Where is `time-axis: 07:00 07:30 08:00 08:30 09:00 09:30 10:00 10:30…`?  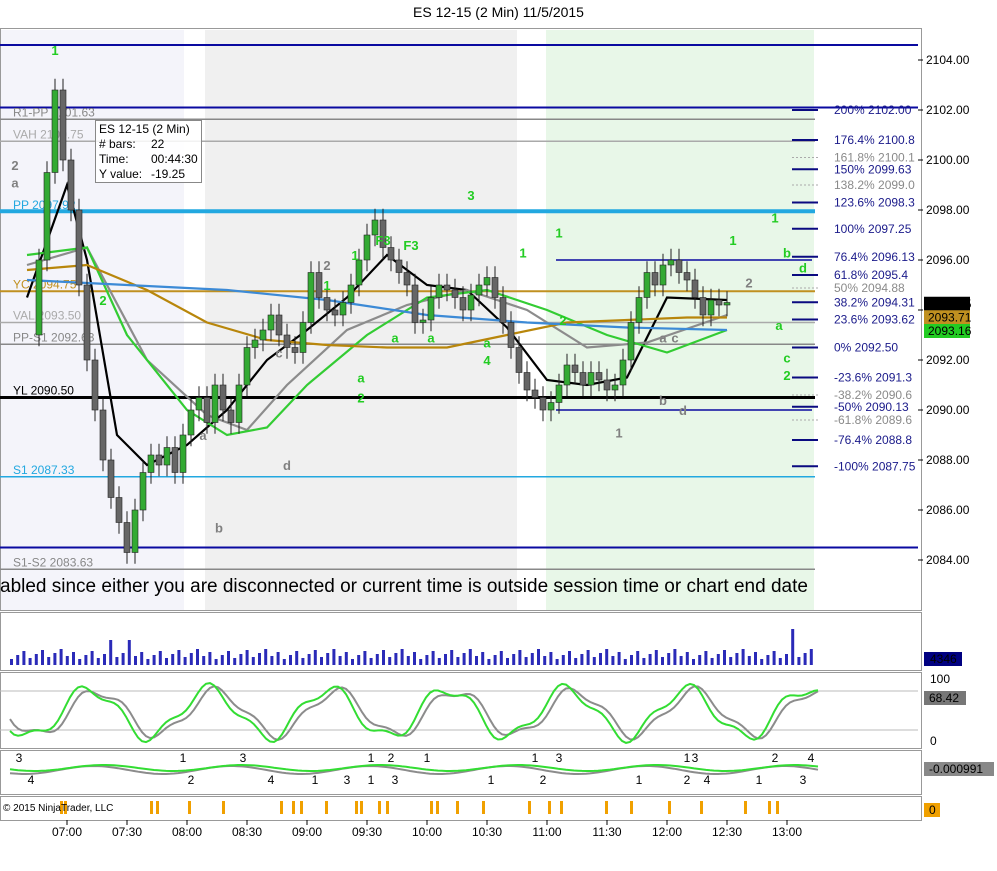
time-axis: 07:00 07:30 08:00 08:30 09:00 09:30 10:00 10:30… is located at coordinates (427, 829).